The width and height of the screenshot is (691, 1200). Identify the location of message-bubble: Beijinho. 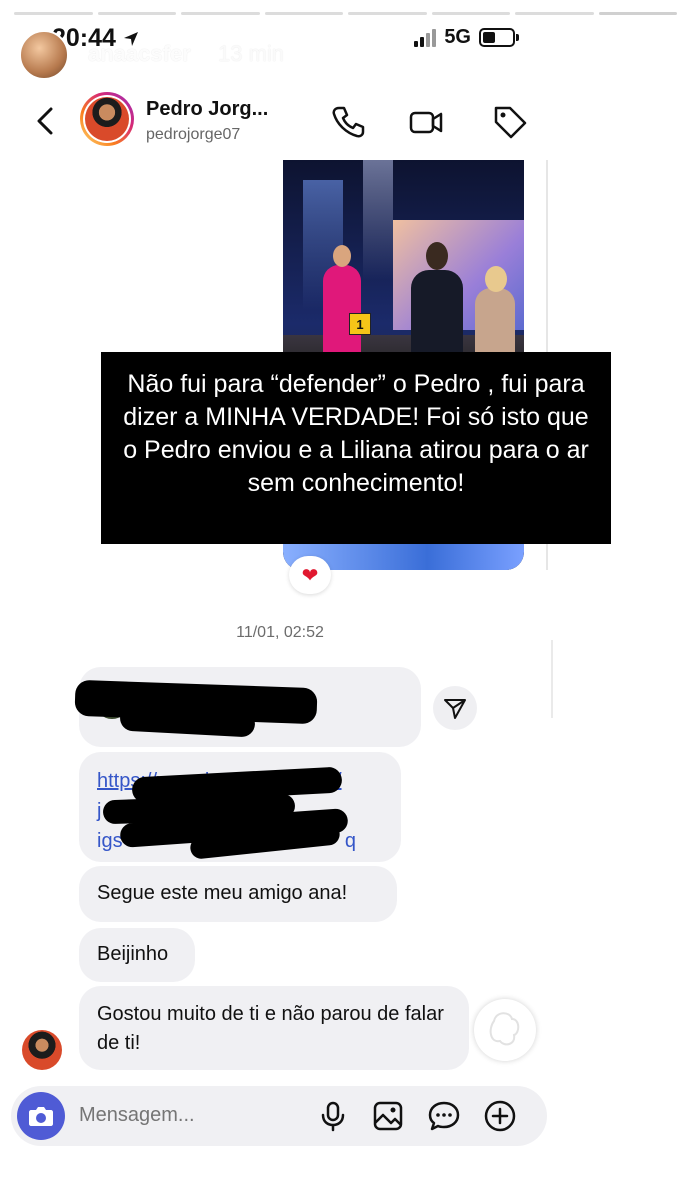
(137, 955).